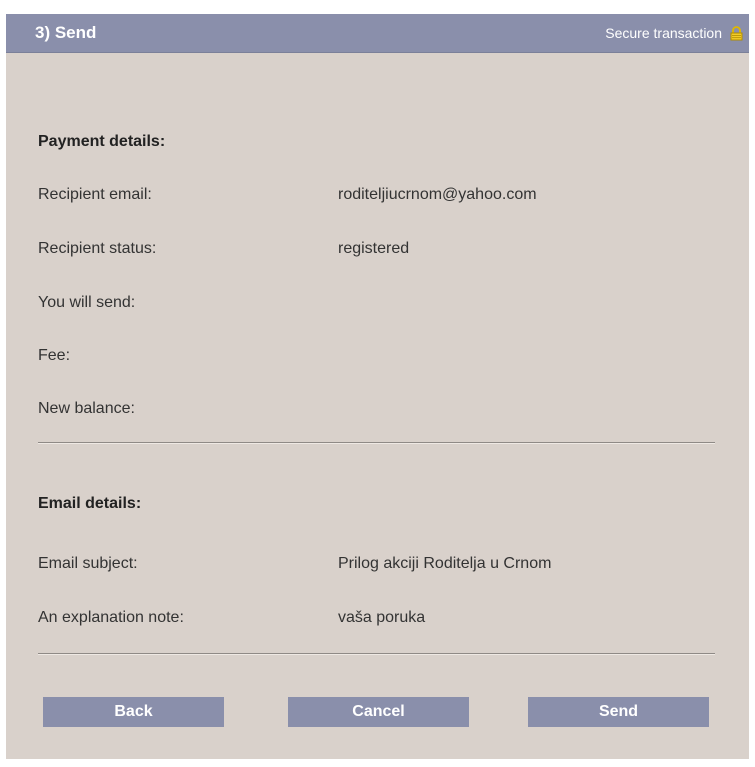  What do you see at coordinates (382, 617) in the screenshot?
I see `explanation-note-value: vaša poruka` at bounding box center [382, 617].